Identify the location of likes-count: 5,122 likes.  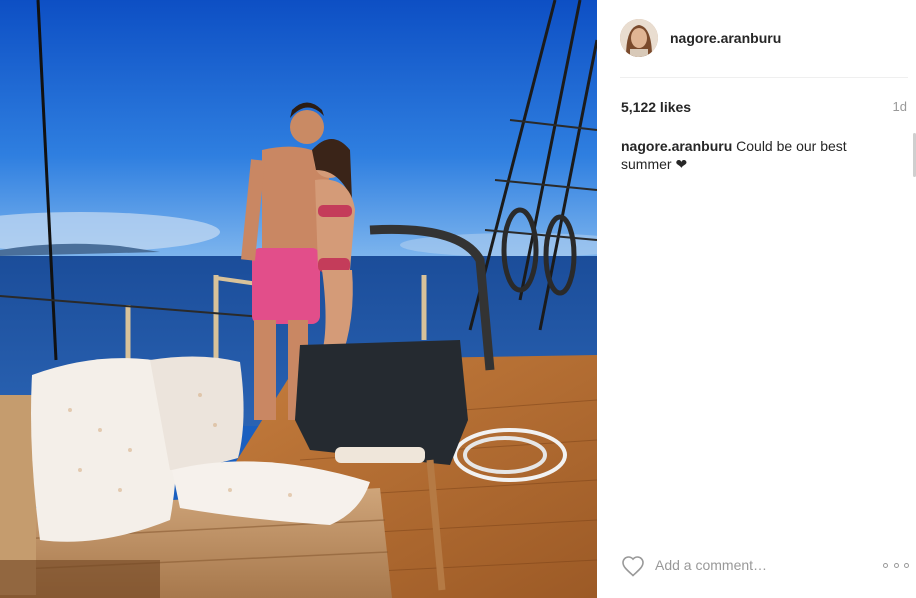
(656, 107).